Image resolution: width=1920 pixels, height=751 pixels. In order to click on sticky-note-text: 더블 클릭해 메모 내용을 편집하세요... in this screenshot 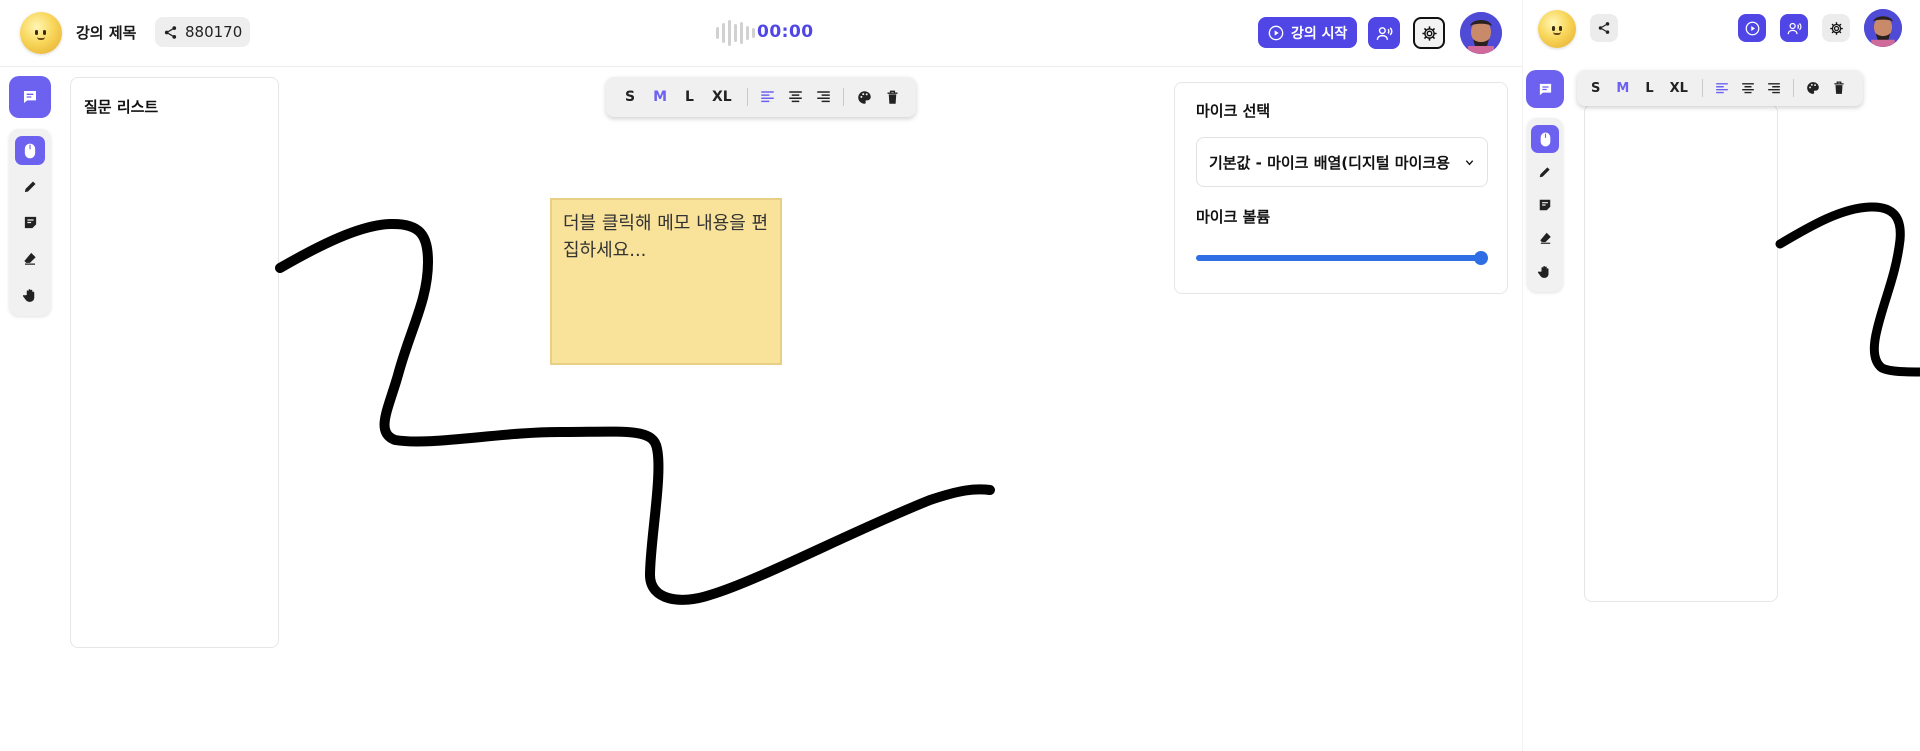, I will do `click(666, 237)`.